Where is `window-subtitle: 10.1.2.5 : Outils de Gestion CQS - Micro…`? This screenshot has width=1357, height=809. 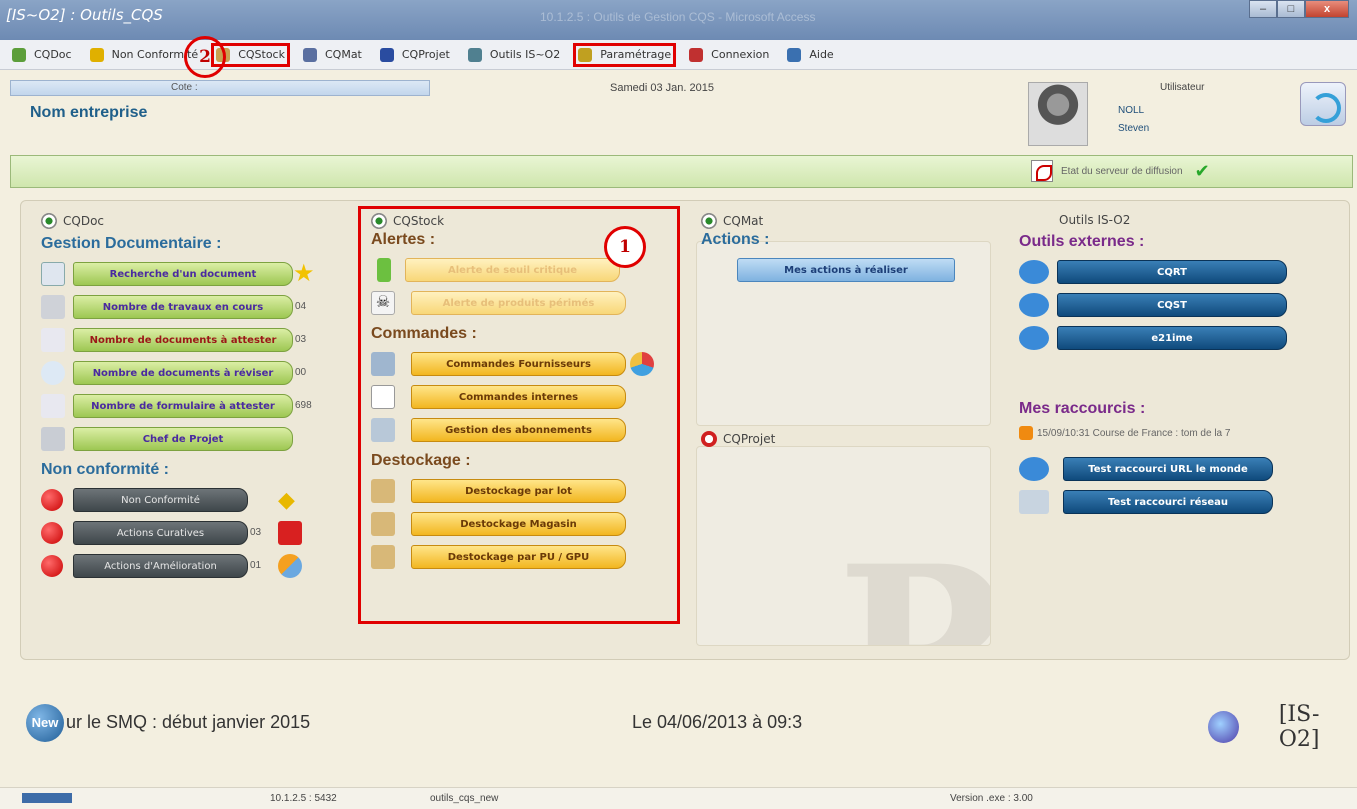
window-subtitle: 10.1.2.5 : Outils de Gestion CQS - Micro… is located at coordinates (678, 17).